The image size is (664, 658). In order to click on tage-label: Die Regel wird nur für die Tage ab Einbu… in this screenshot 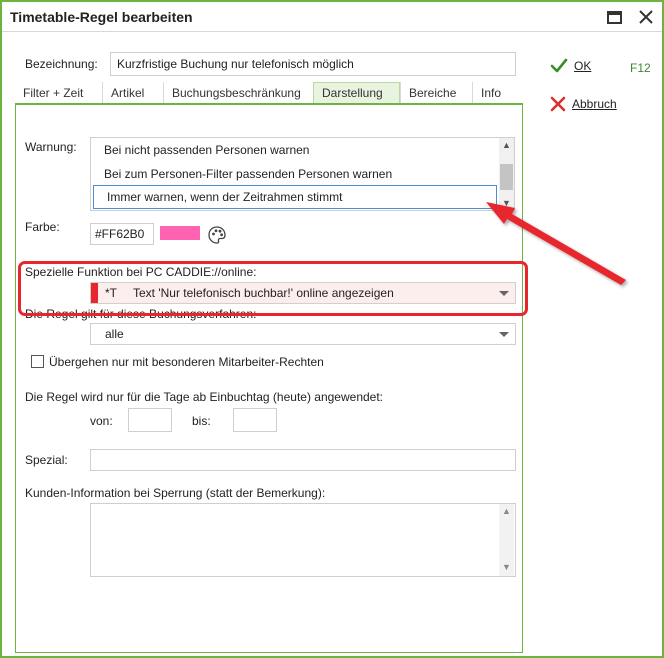, I will do `click(204, 397)`.